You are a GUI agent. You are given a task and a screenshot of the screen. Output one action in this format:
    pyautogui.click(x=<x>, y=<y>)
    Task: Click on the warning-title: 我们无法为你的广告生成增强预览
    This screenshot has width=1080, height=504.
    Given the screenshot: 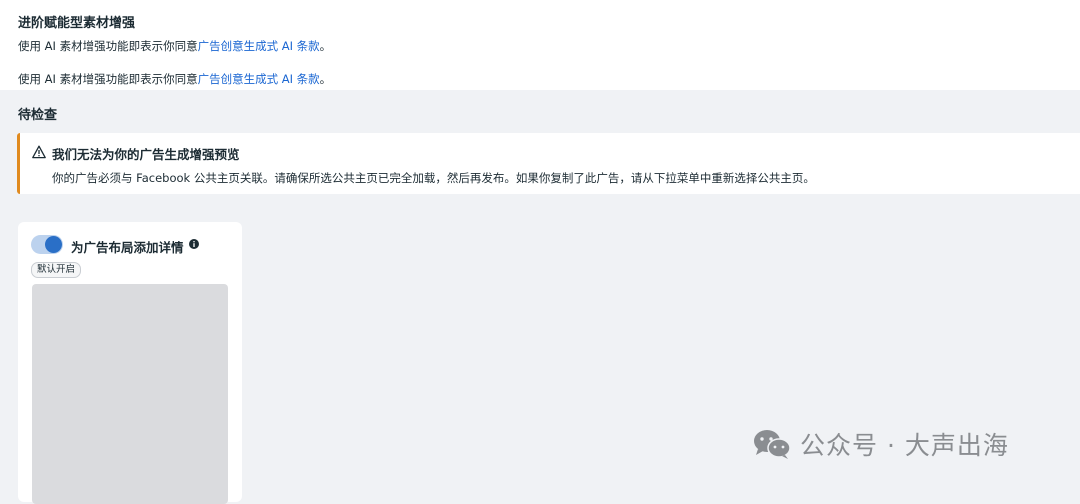 What is the action you would take?
    pyautogui.click(x=146, y=154)
    